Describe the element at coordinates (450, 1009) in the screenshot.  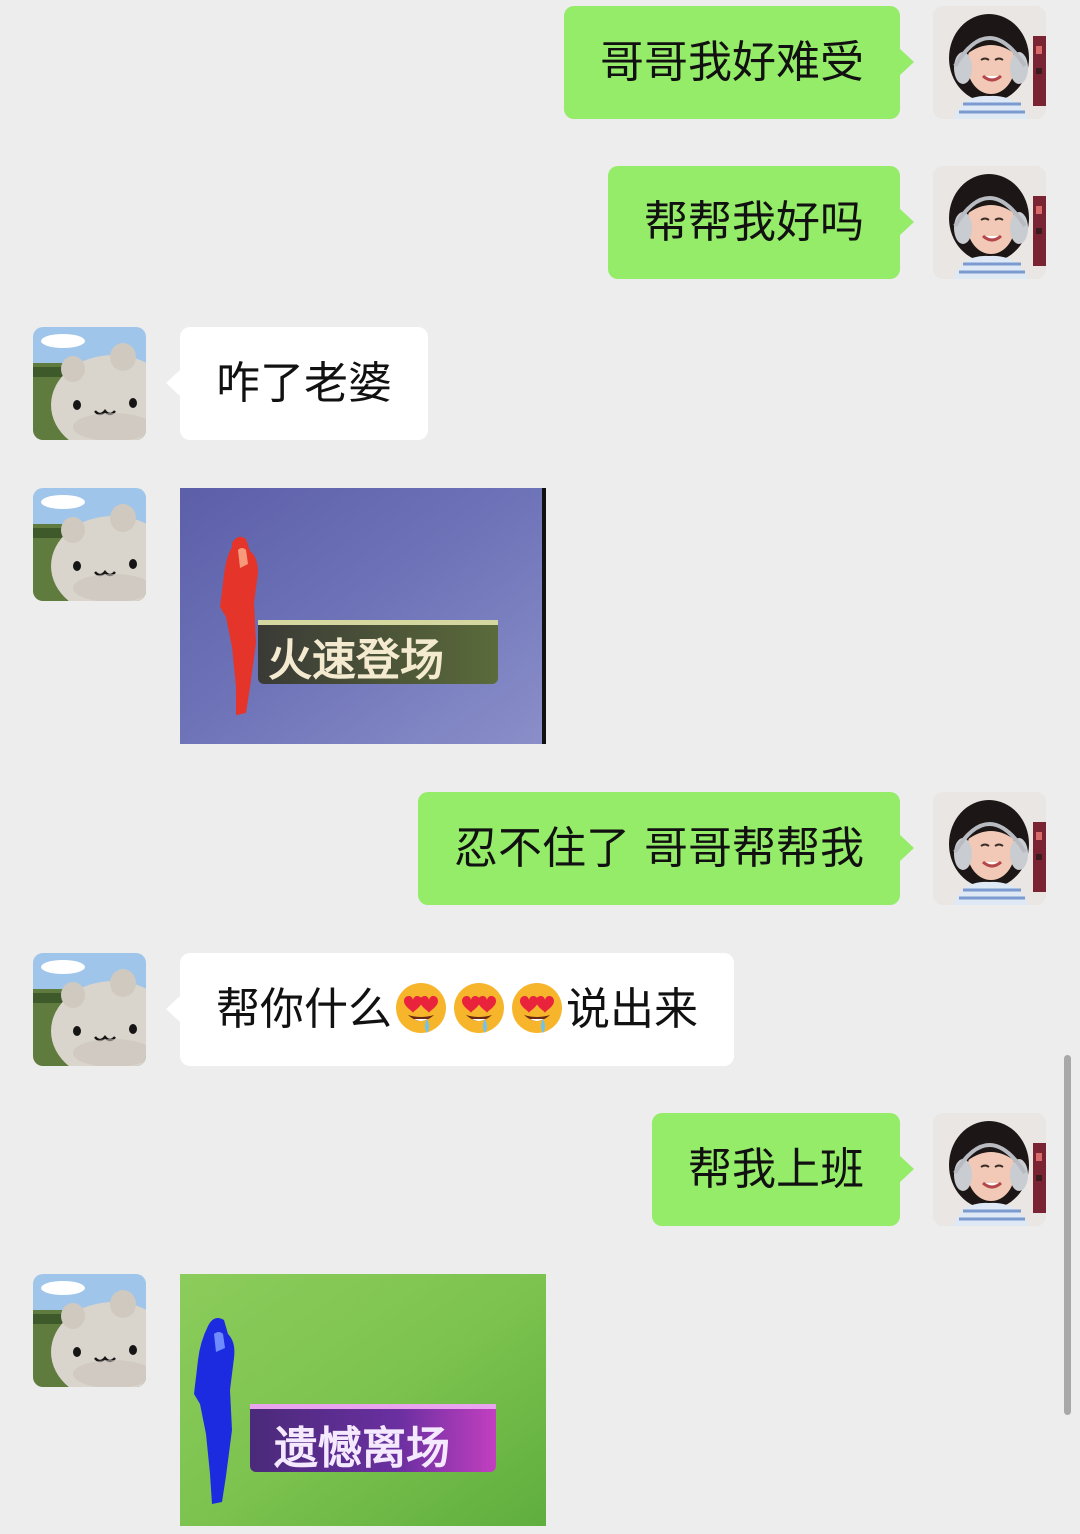
I see `incoming-message-bubble: 帮你什么 说出来` at that location.